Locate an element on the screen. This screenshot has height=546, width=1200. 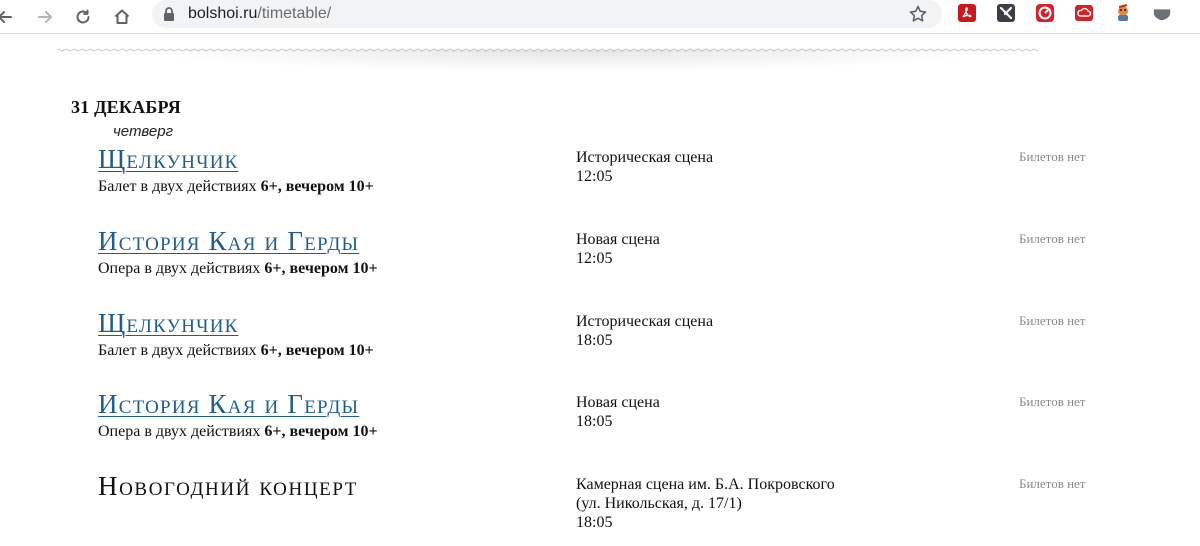
cloud-extension-icon is located at coordinates (1084, 13).